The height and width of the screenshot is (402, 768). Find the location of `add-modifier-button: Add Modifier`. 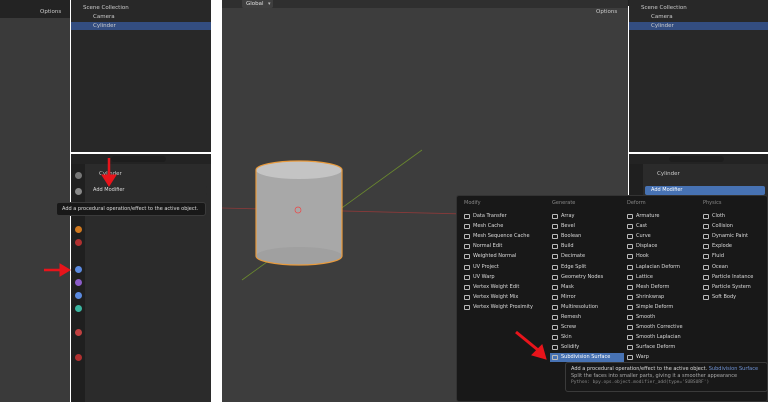

add-modifier-button: Add Modifier is located at coordinates (705, 190).